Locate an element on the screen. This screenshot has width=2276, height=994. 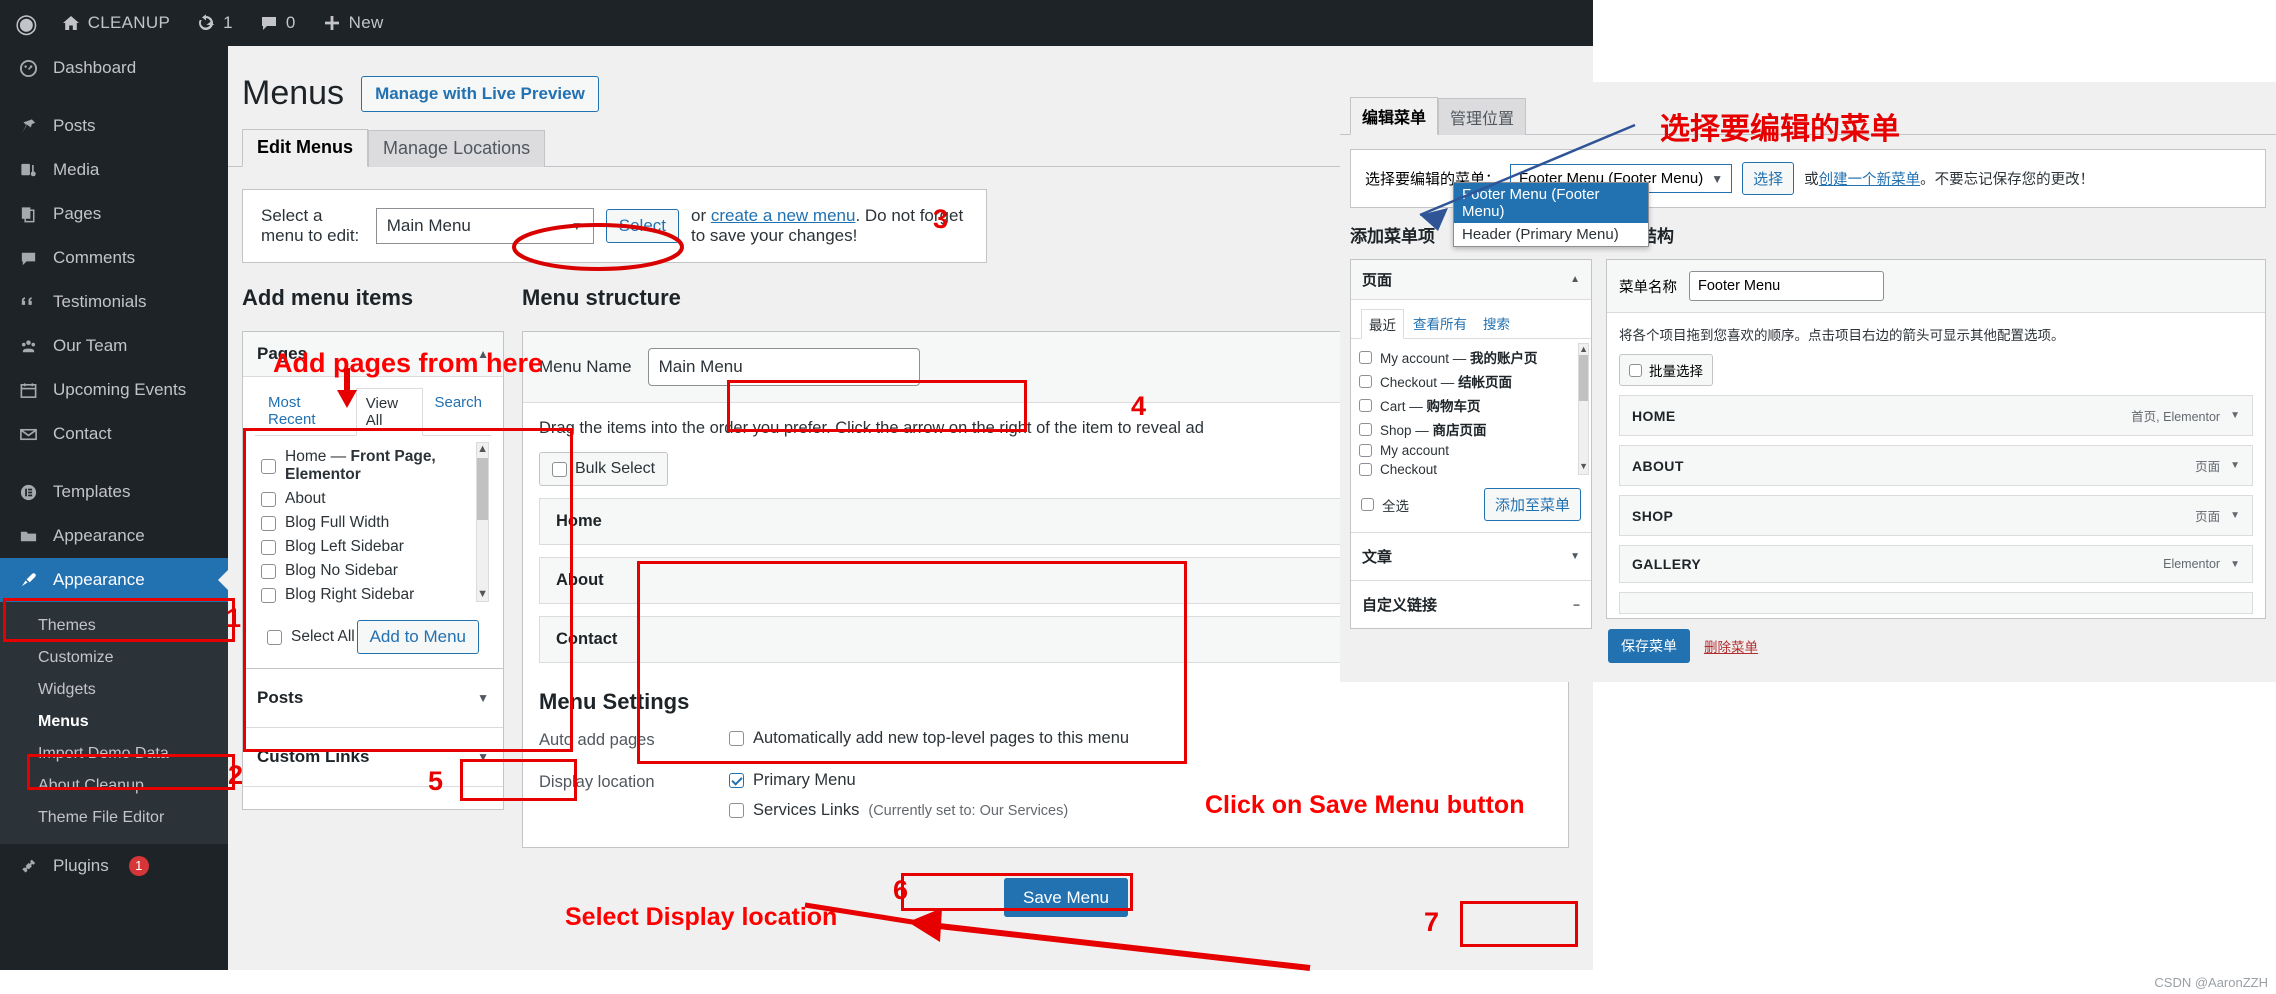
table-row: SHOP 页面 ▼ is located at coordinates (1936, 515).